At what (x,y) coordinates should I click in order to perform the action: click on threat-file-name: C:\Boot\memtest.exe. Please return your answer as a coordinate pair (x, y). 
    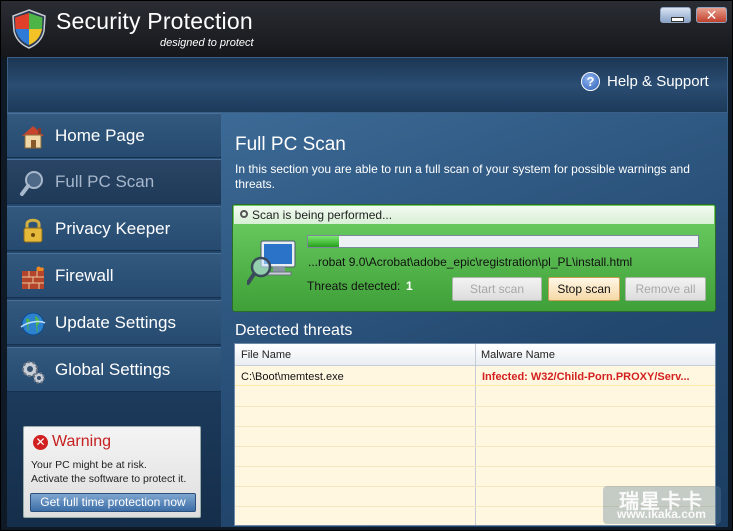
    Looking at the image, I should click on (292, 377).